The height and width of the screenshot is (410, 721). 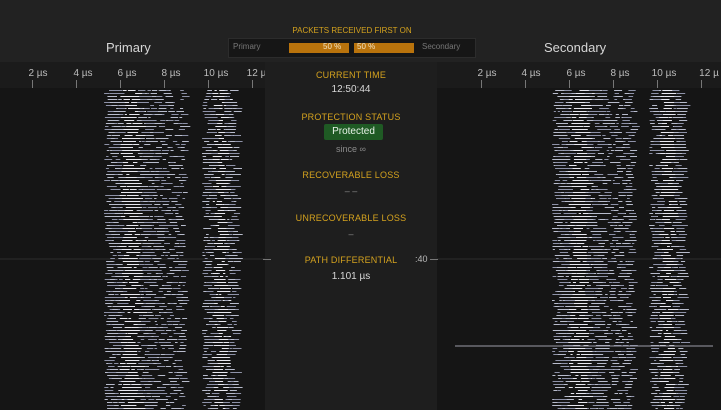 What do you see at coordinates (575, 47) in the screenshot?
I see `secondary-title: Secondary` at bounding box center [575, 47].